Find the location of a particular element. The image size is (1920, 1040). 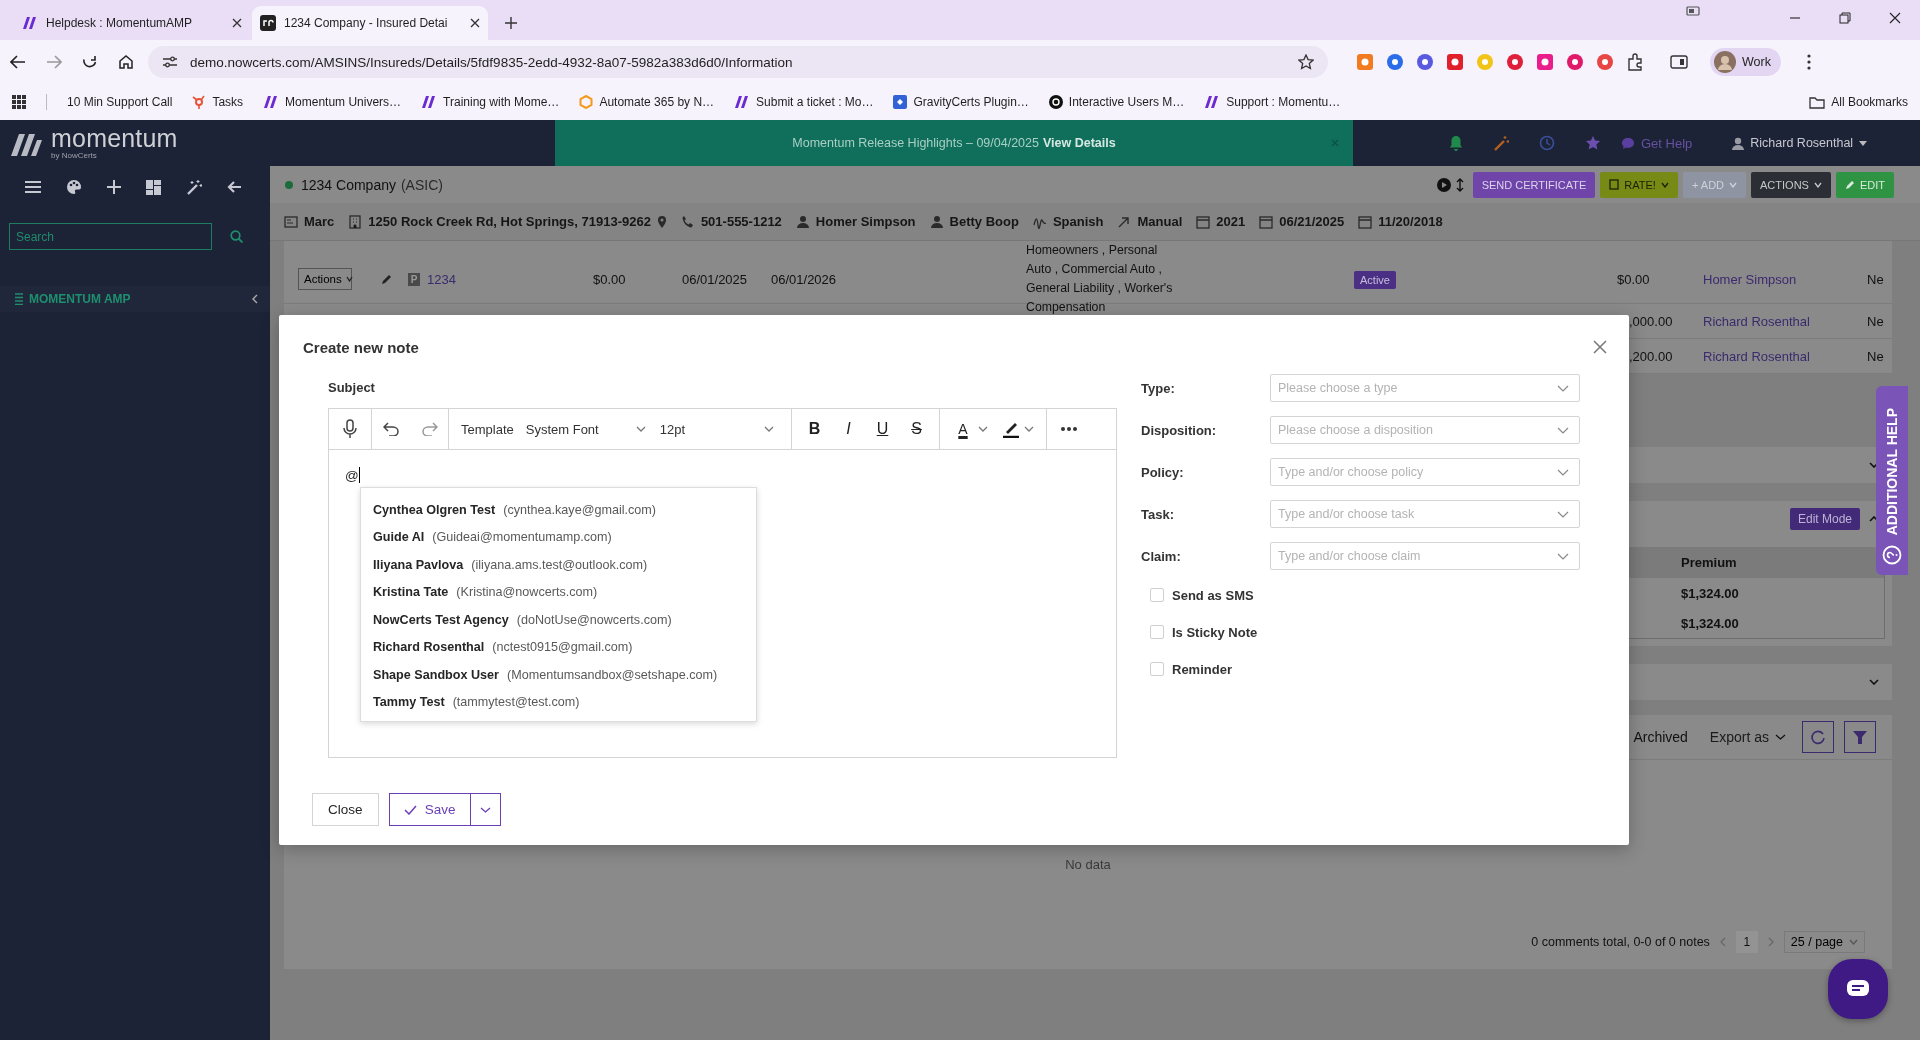

restore-icon is located at coordinates (1845, 18).